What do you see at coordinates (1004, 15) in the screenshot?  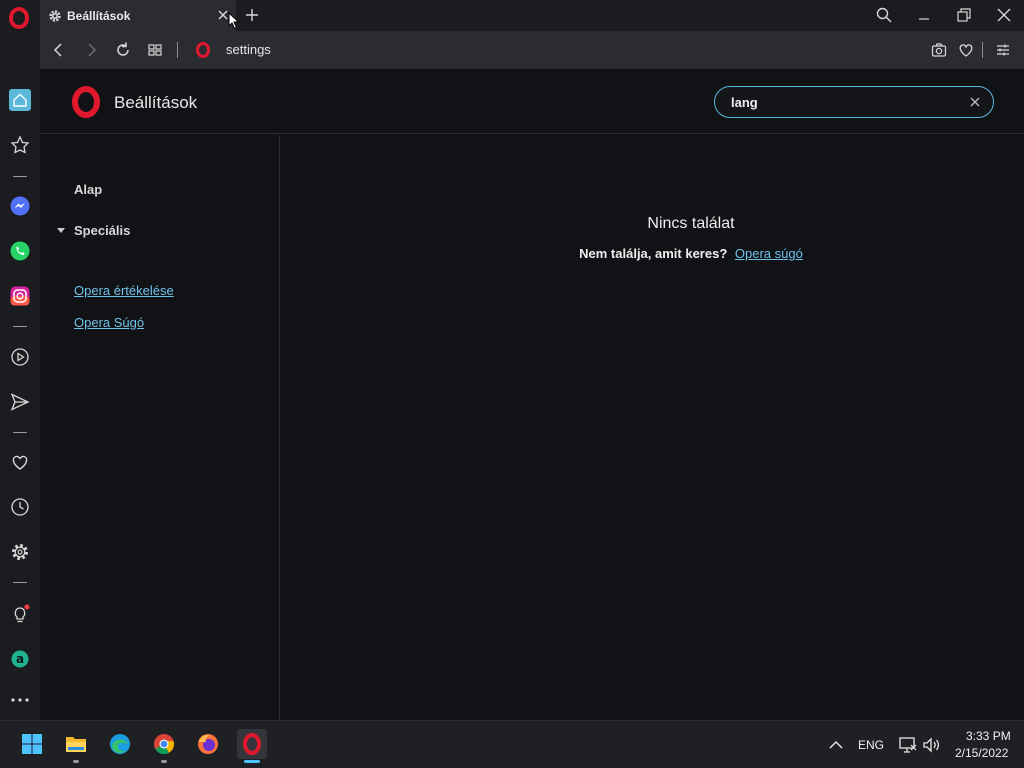 I see `close-window-icon` at bounding box center [1004, 15].